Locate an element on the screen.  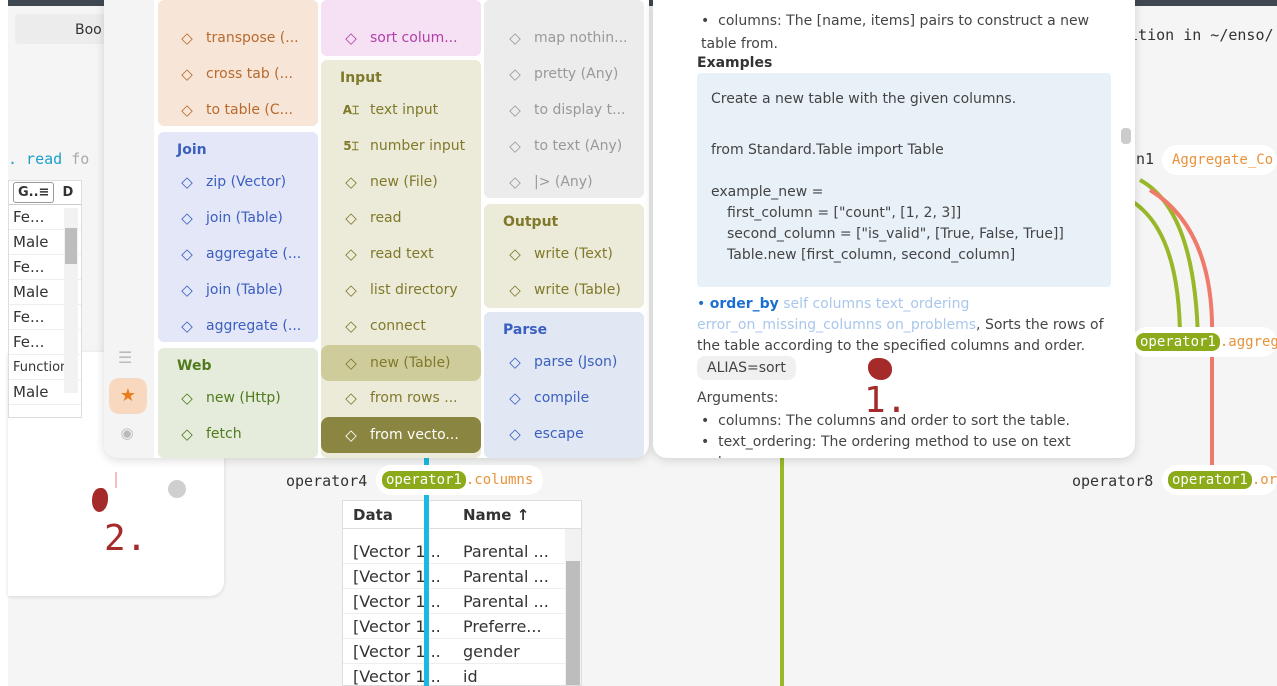
entry-join-2: ◇ join (Table) is located at coordinates (230, 290).